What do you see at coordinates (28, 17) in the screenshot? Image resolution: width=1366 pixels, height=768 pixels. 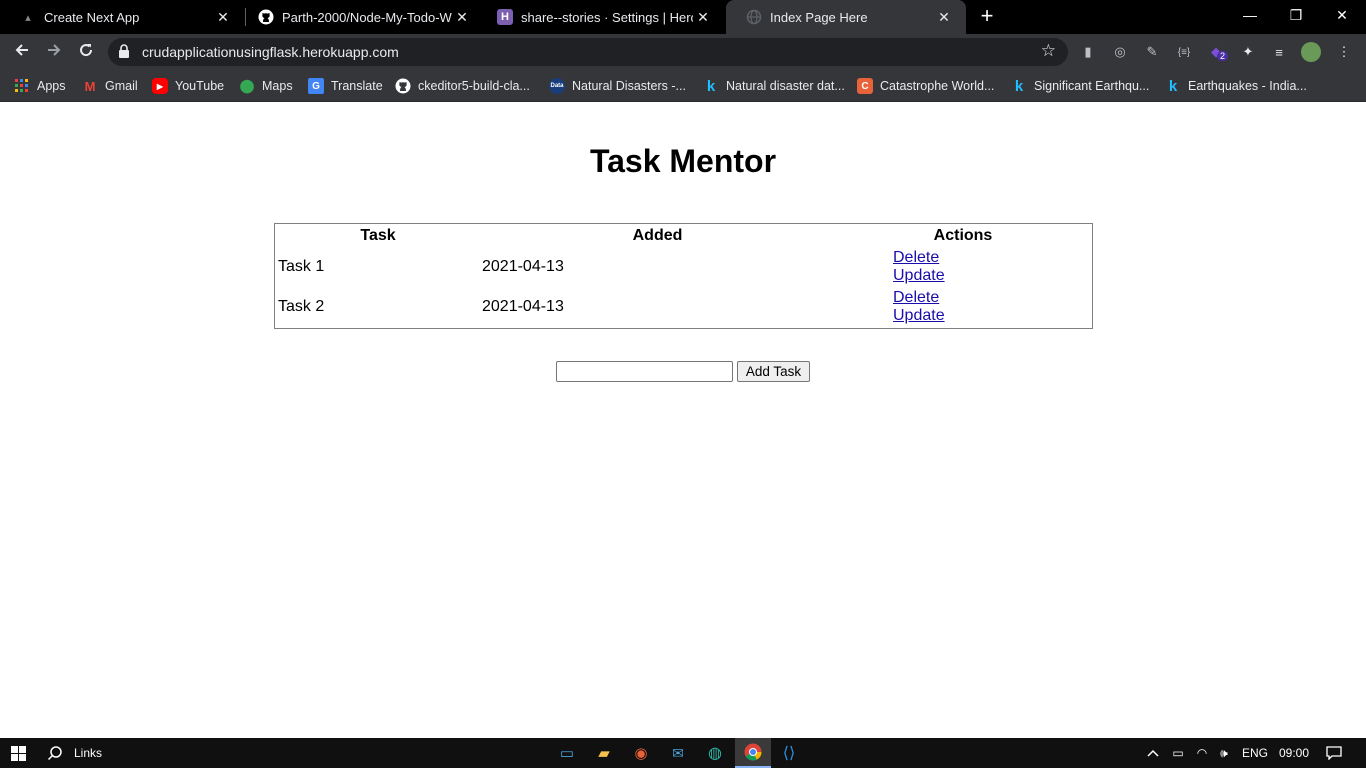 I see `nextjs-icon: ▴` at bounding box center [28, 17].